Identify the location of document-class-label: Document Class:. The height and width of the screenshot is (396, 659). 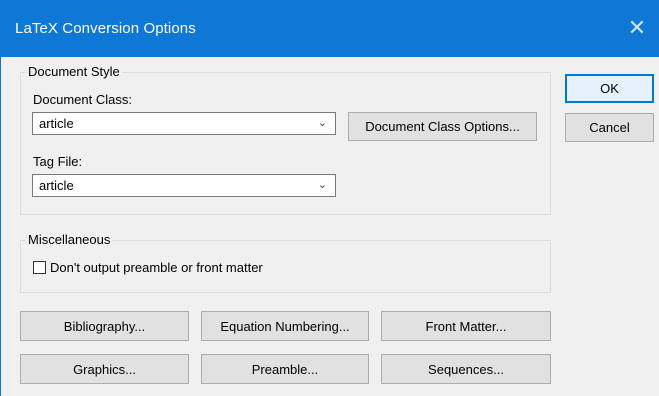
(82, 99).